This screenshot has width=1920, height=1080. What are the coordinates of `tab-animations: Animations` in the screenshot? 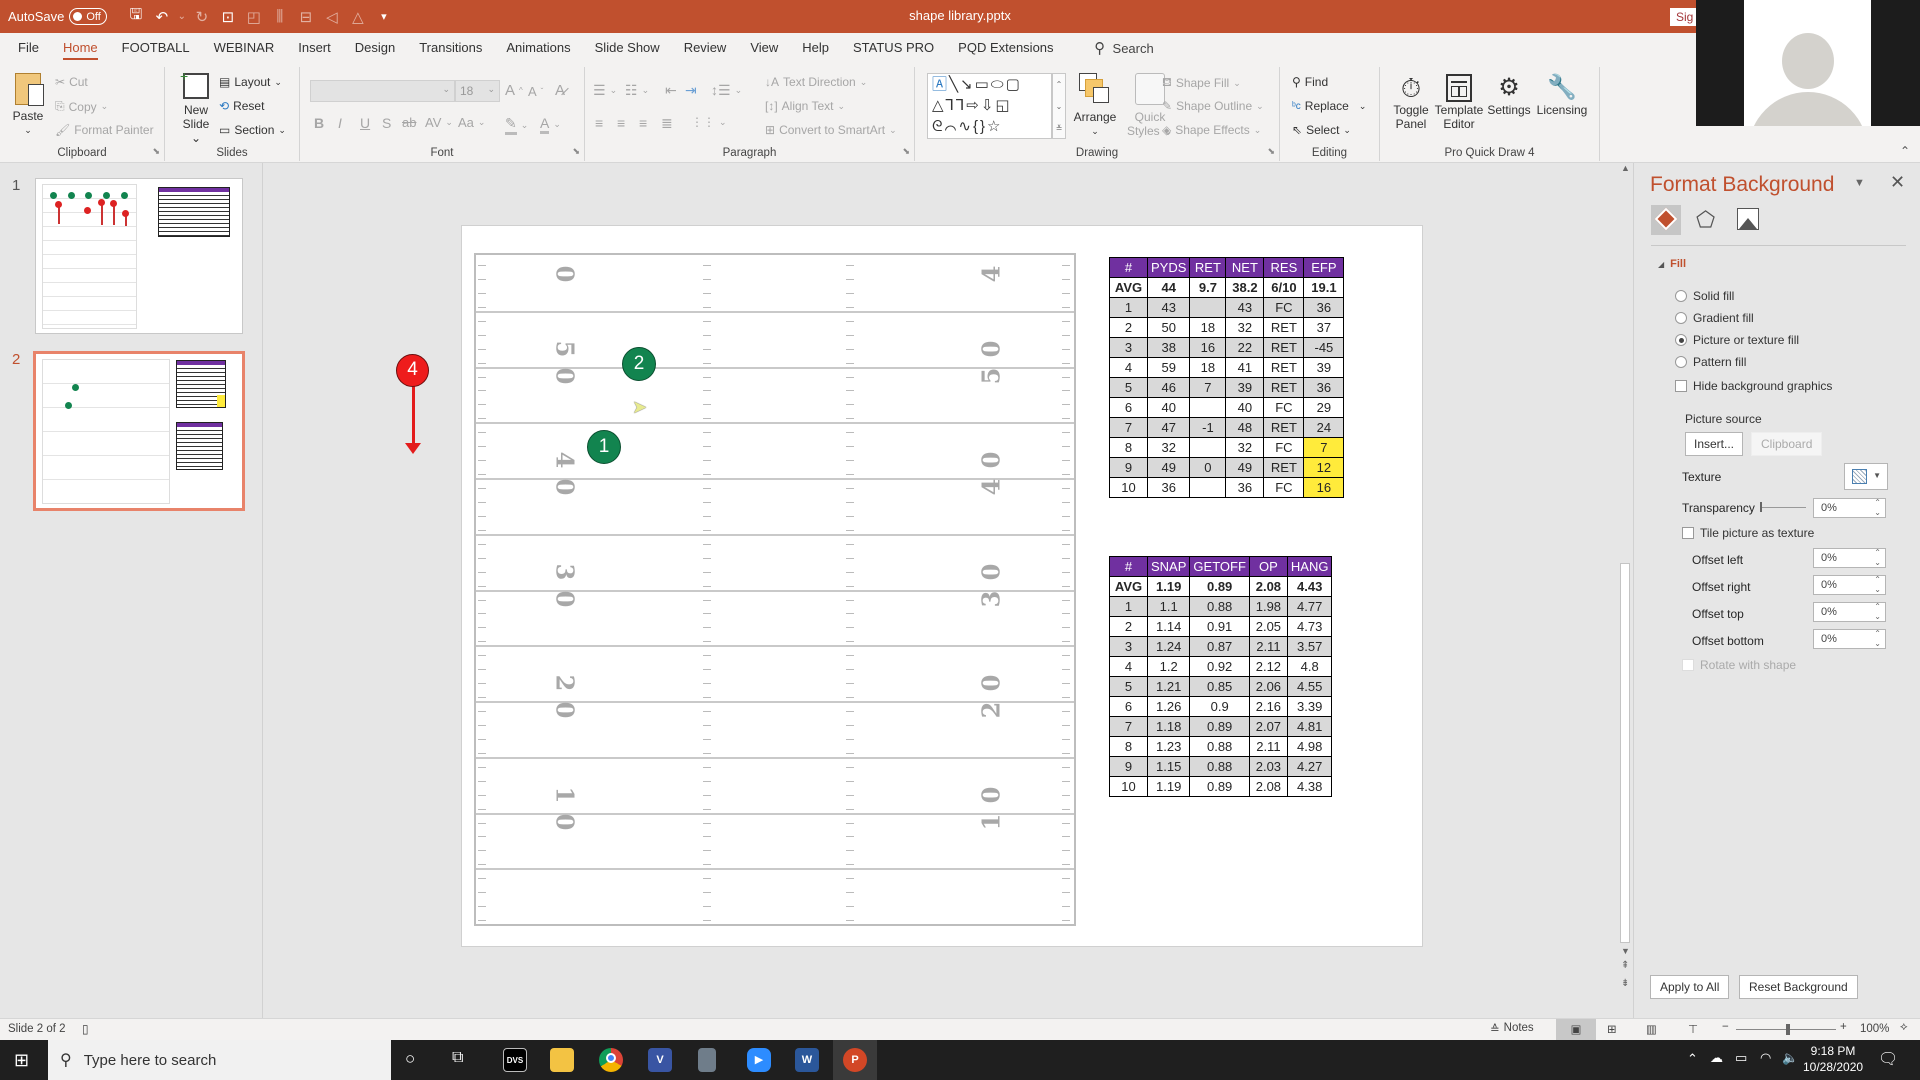 It's located at (538, 48).